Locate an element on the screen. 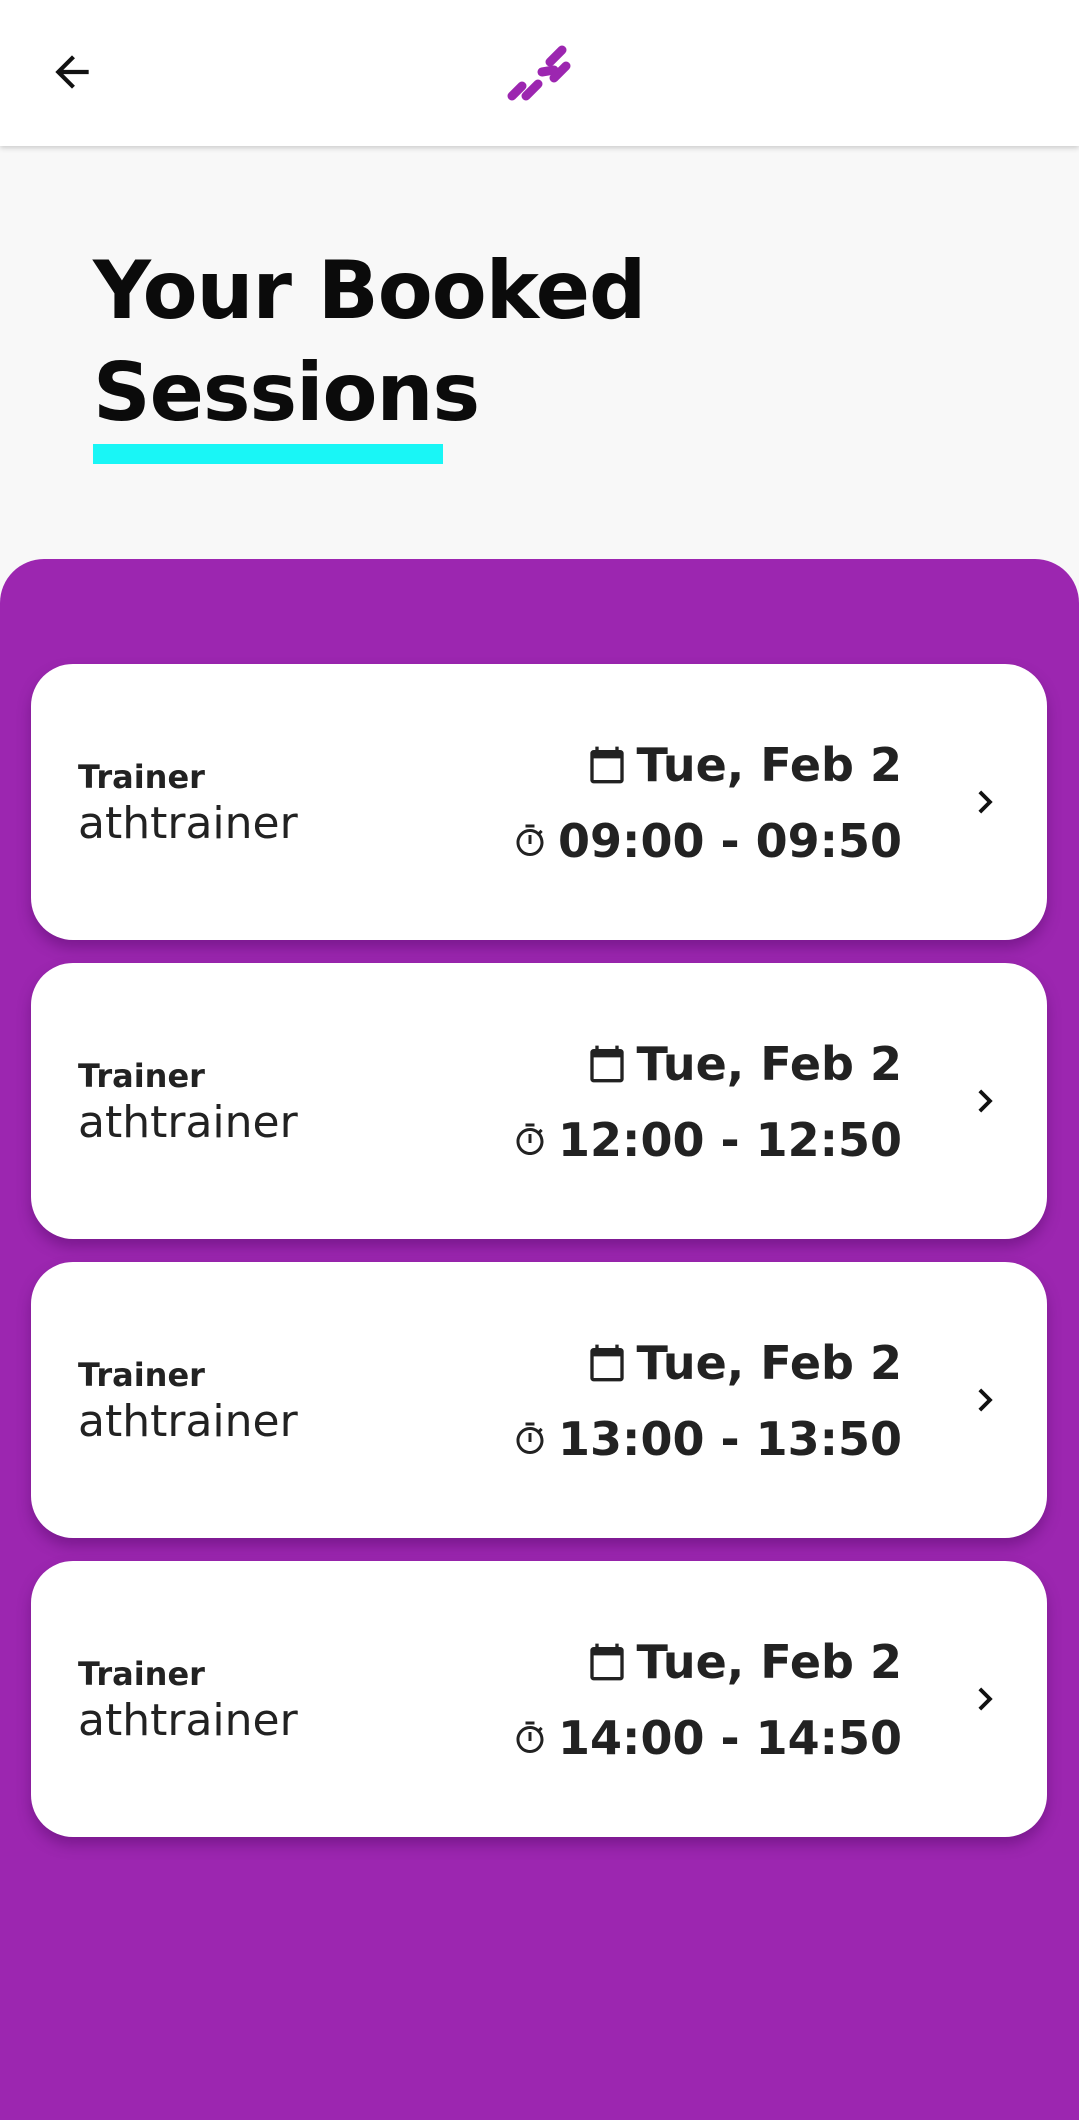 The image size is (1079, 2120). time-text: 13:00 - 13:50 is located at coordinates (730, 1439).